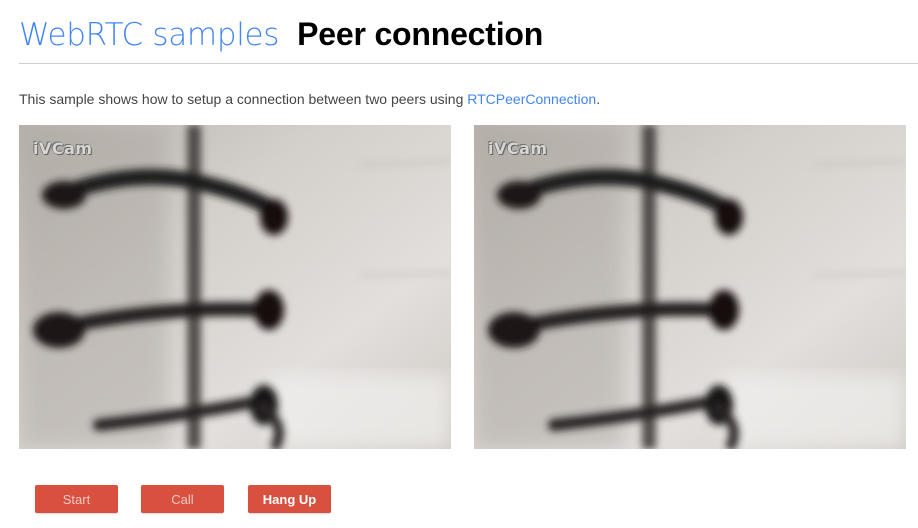  I want to click on page-header: WebRTC samples Peer connection, so click(281, 38).